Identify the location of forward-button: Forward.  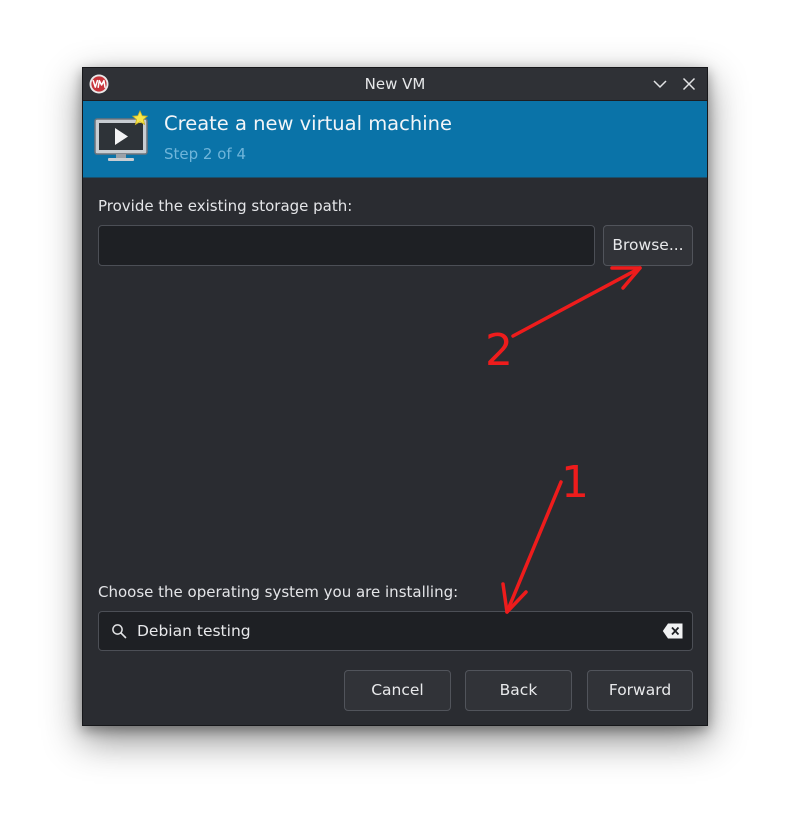
(640, 690).